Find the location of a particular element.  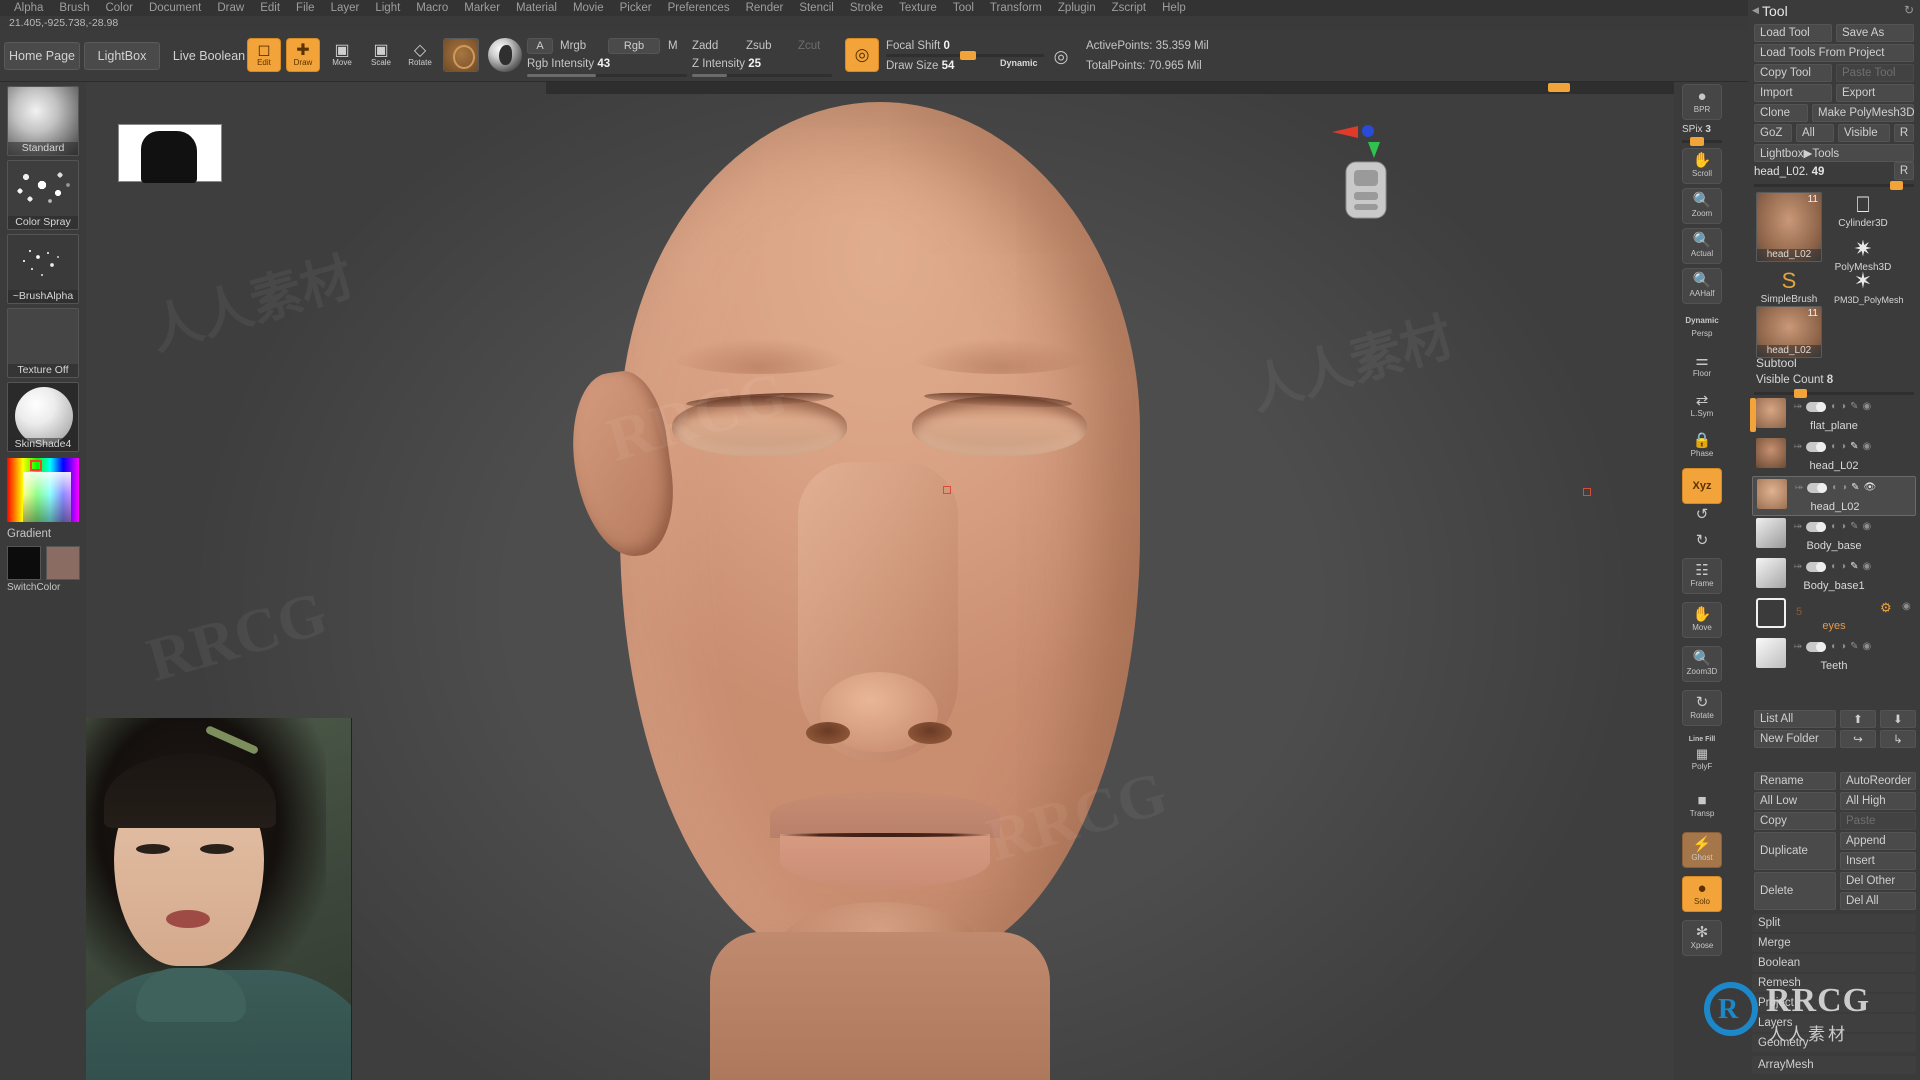

subtool-row-eyes-folder: 5 ⚙ ◉ eyes is located at coordinates (1834, 616).